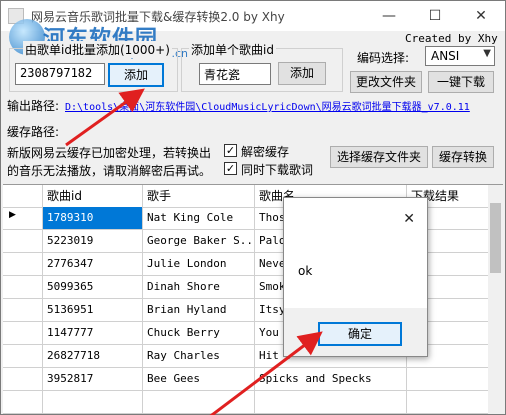 The height and width of the screenshot is (415, 506). Describe the element at coordinates (481, 16) in the screenshot. I see `close-button: ✕` at that location.